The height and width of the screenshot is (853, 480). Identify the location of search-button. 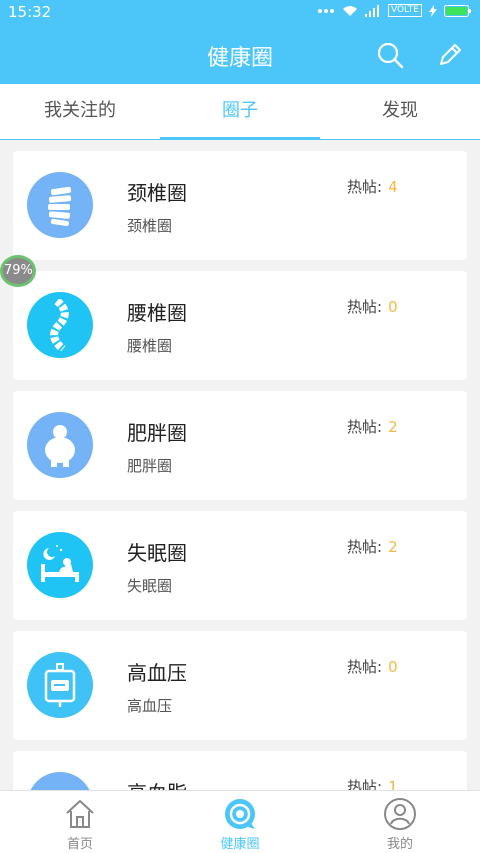
(390, 55).